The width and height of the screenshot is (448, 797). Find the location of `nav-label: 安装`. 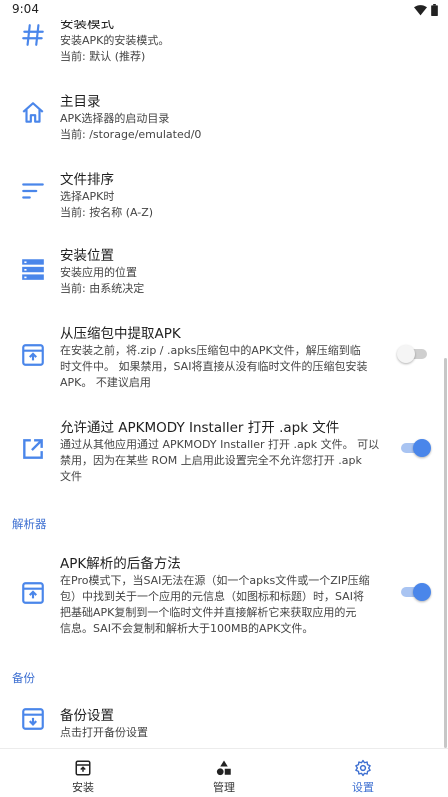

nav-label: 安装 is located at coordinates (83, 787).